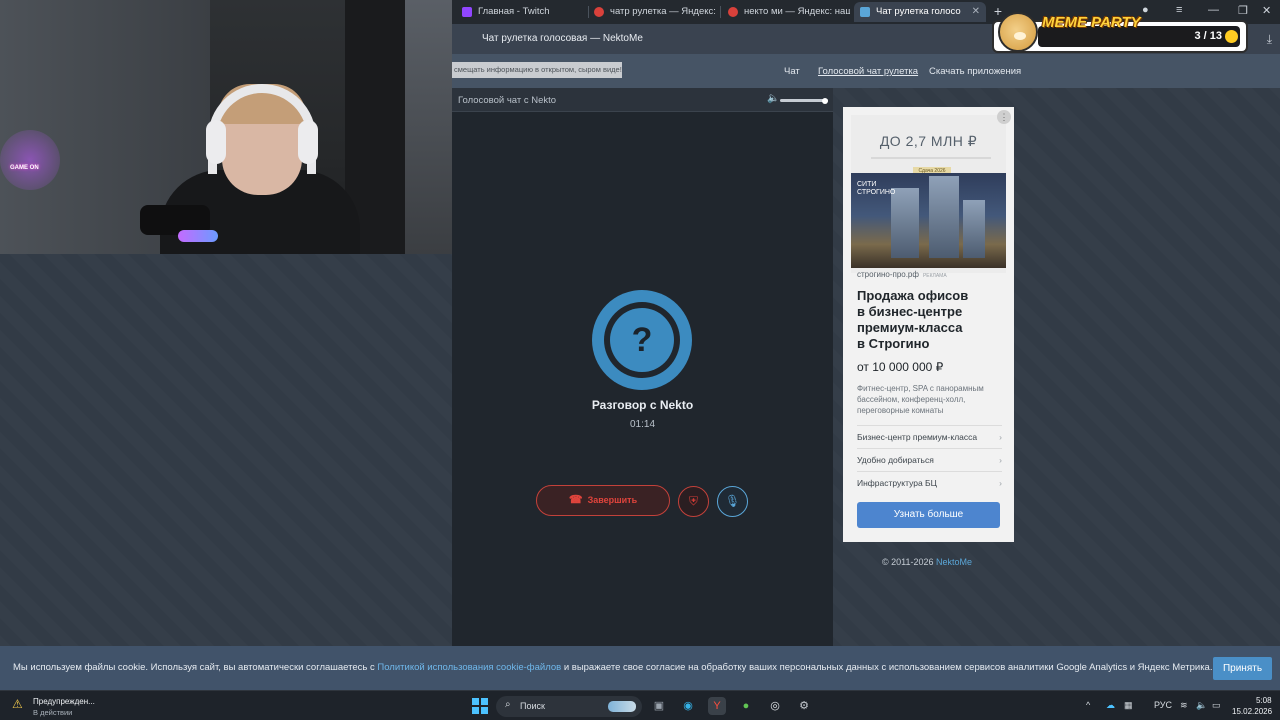  What do you see at coordinates (480, 706) in the screenshot?
I see `windows-start-icon` at bounding box center [480, 706].